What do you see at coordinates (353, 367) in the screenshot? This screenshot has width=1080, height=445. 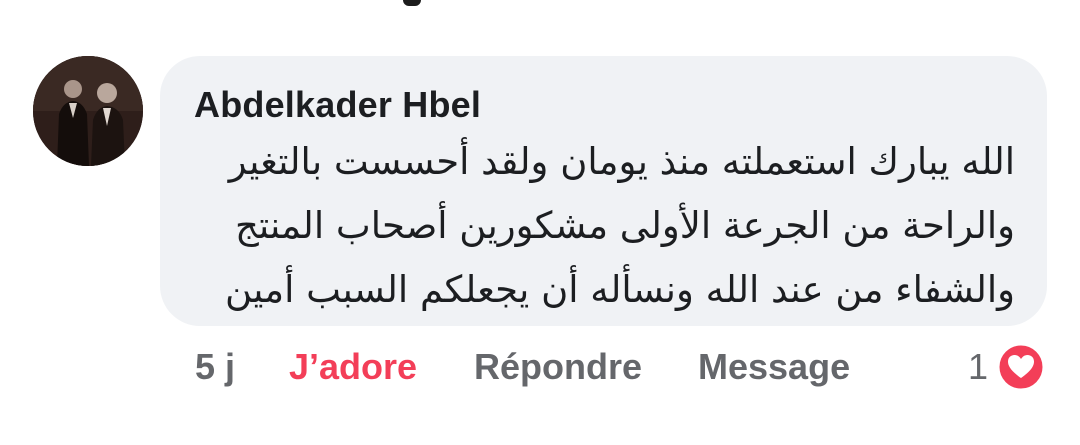 I see `love-reaction-button: J’adore` at bounding box center [353, 367].